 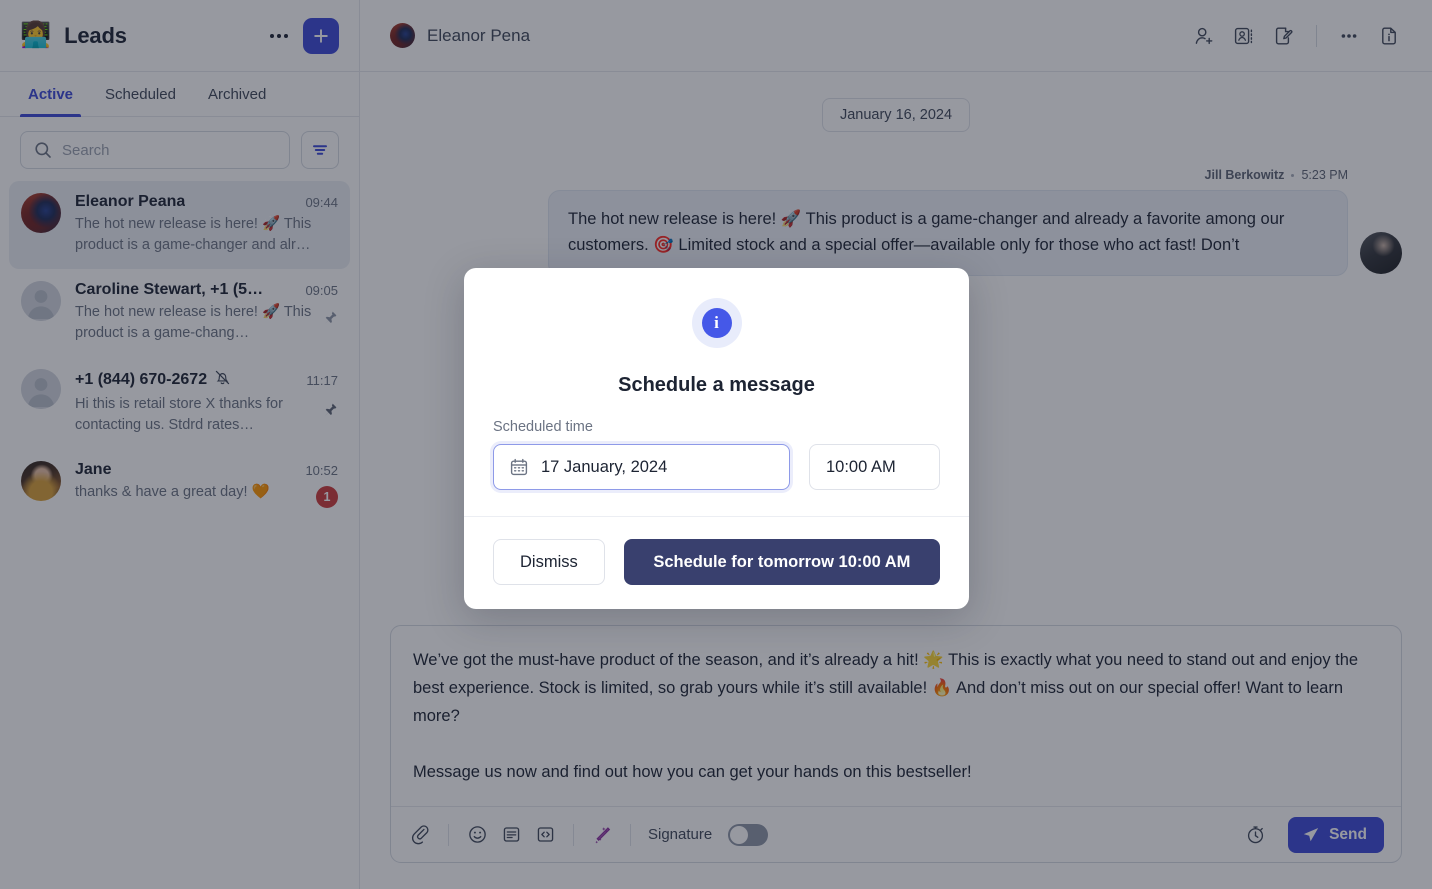 I want to click on schedule-button: Schedule for tomorrow 10:00 AM, so click(x=781, y=562).